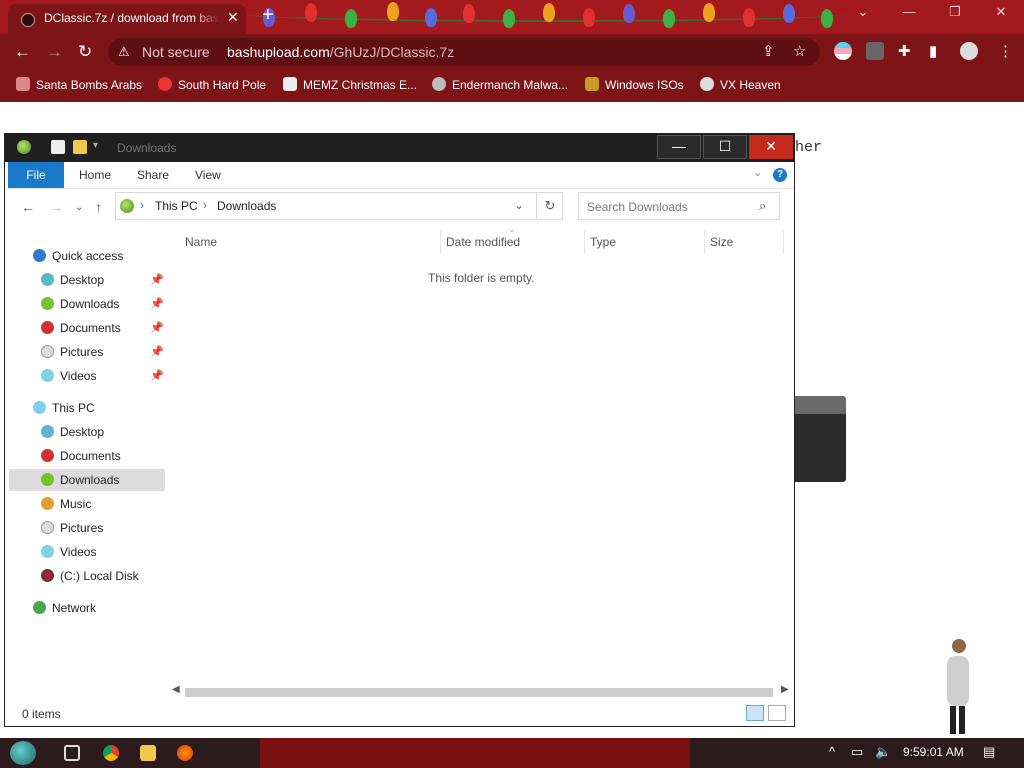  I want to click on chrome-icon, so click(111, 753).